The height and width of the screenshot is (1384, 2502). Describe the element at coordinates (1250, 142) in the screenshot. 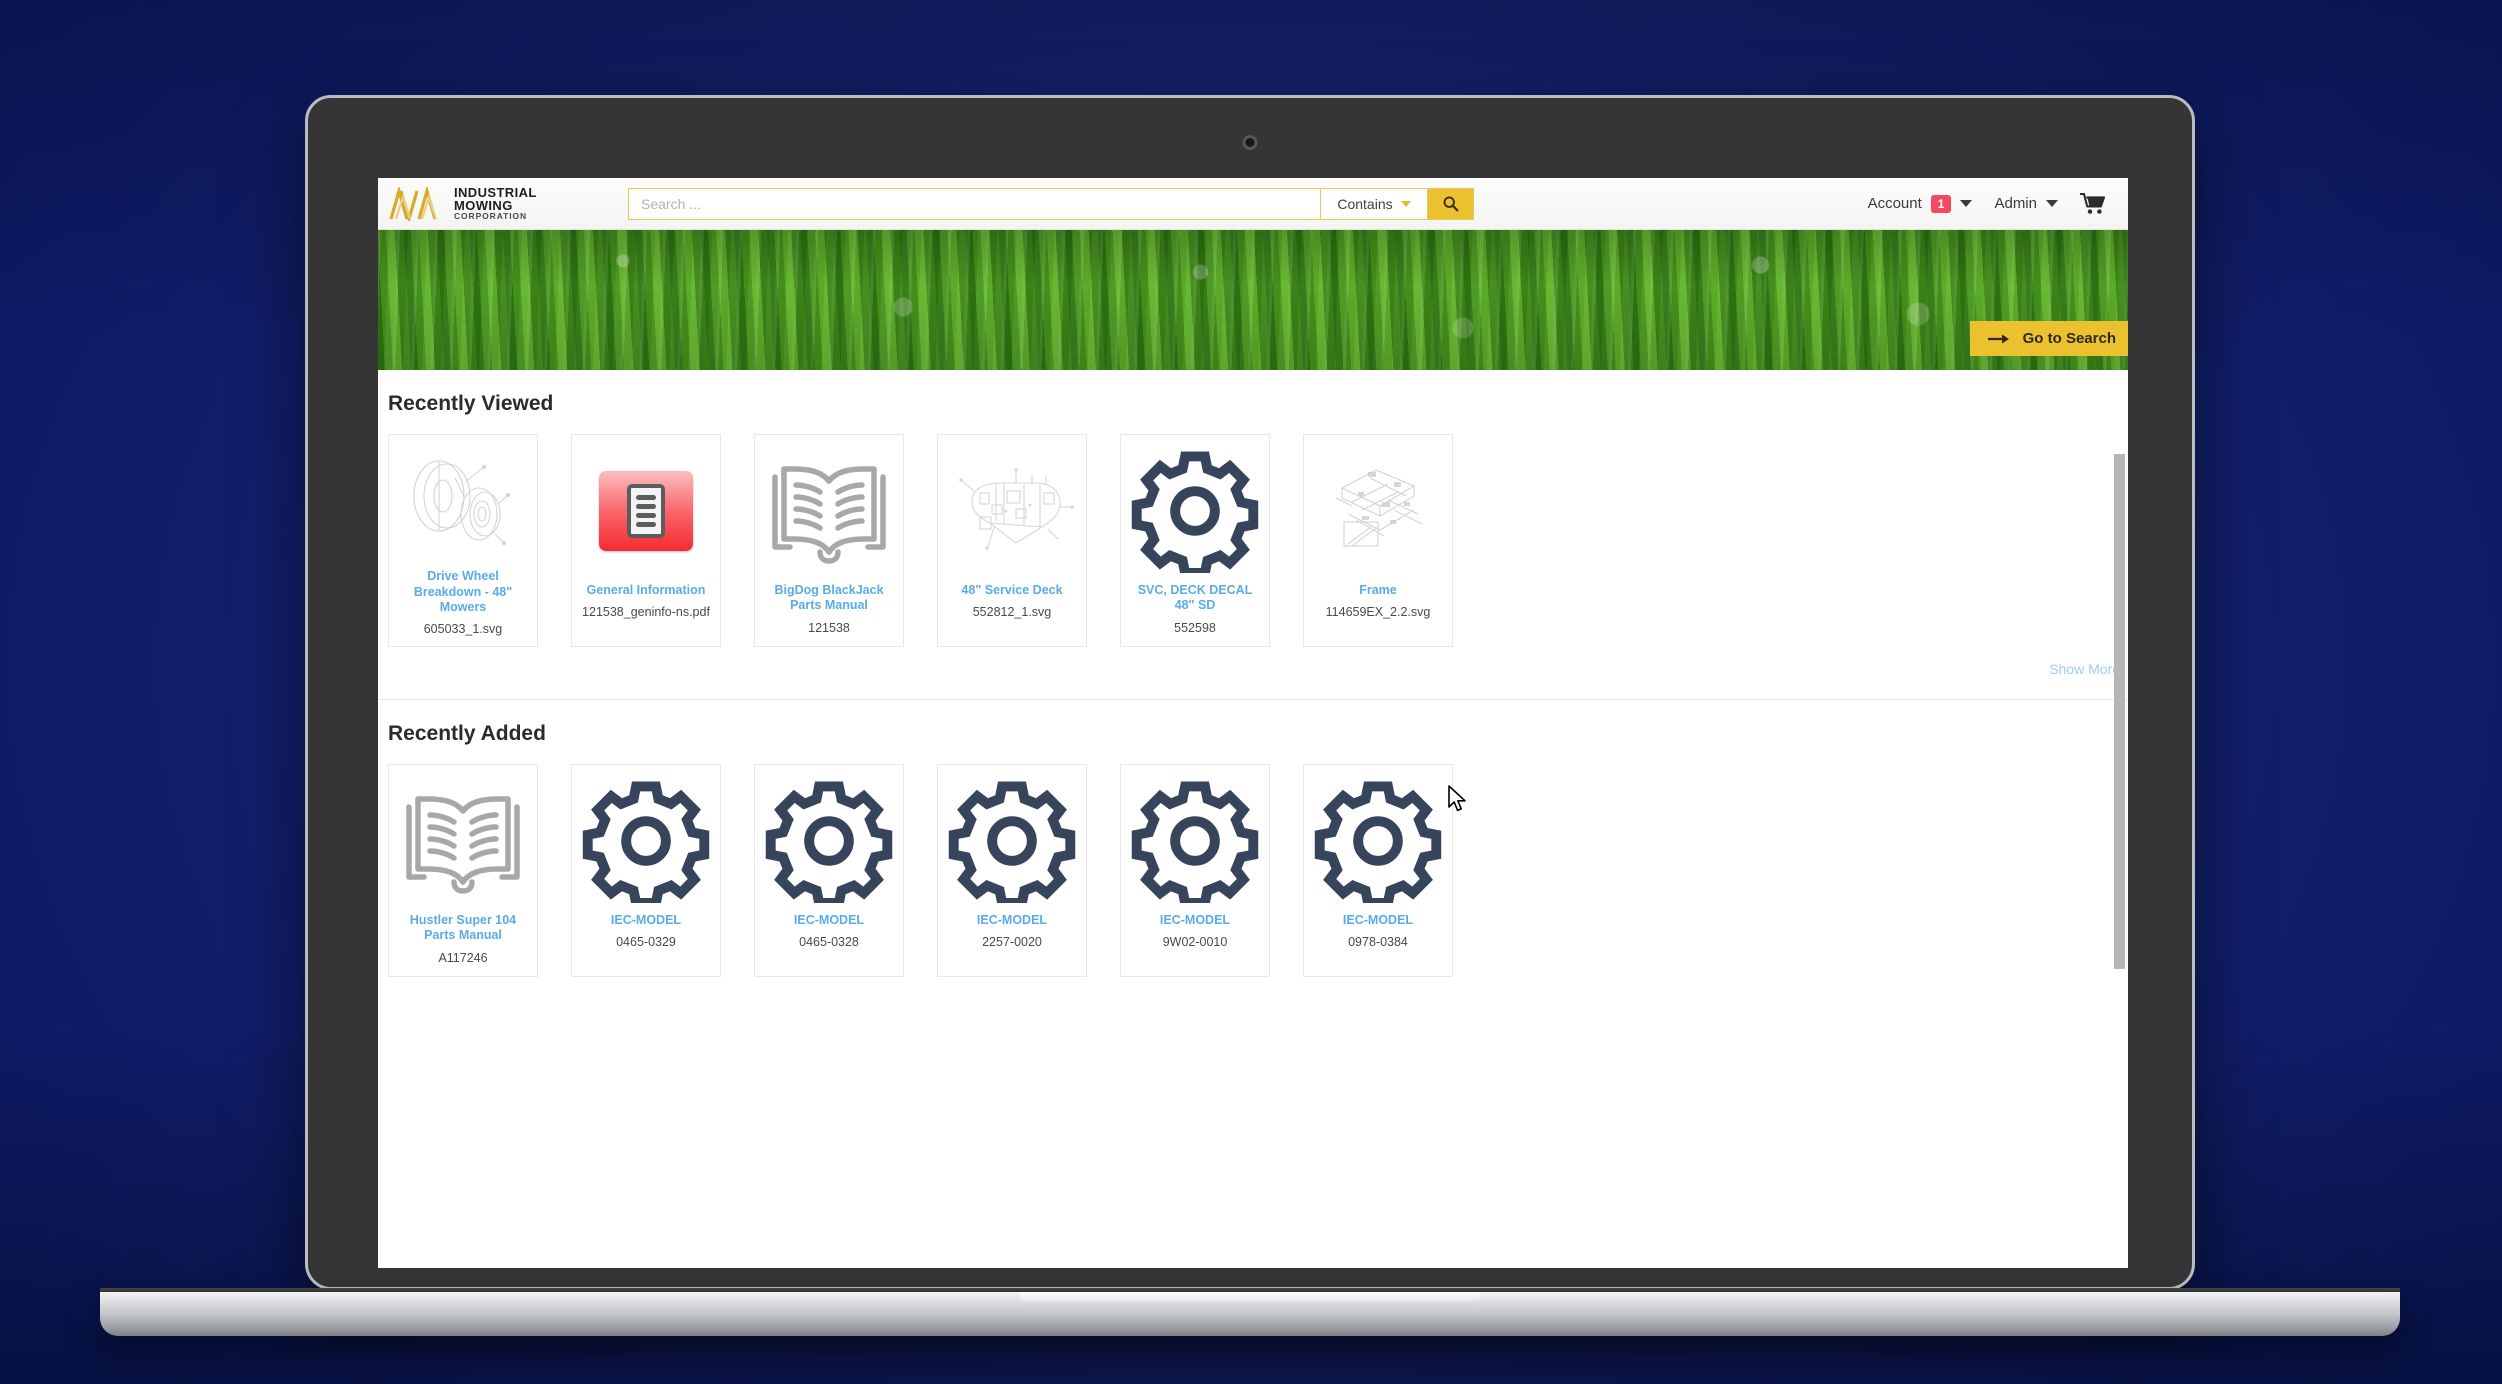

I see `webcam-icon` at that location.